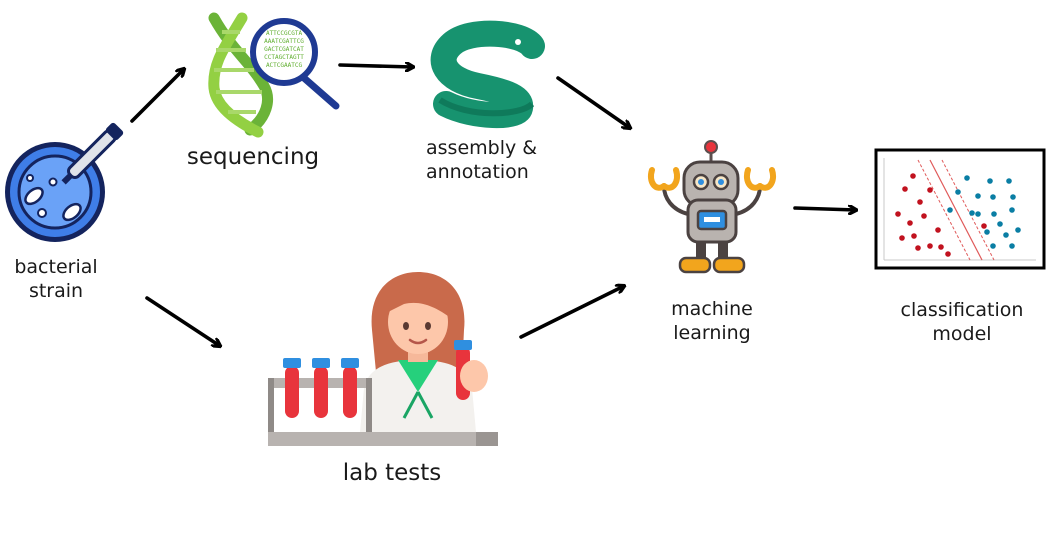 This screenshot has height=548, width=1046. Describe the element at coordinates (284, 65) in the screenshot. I see `dna-sequence-line: ACTCGAATCG` at that location.